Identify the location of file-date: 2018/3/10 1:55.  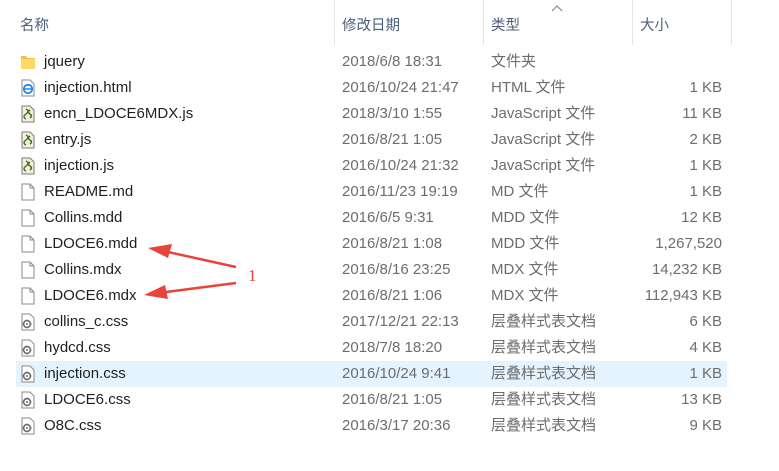
(392, 113).